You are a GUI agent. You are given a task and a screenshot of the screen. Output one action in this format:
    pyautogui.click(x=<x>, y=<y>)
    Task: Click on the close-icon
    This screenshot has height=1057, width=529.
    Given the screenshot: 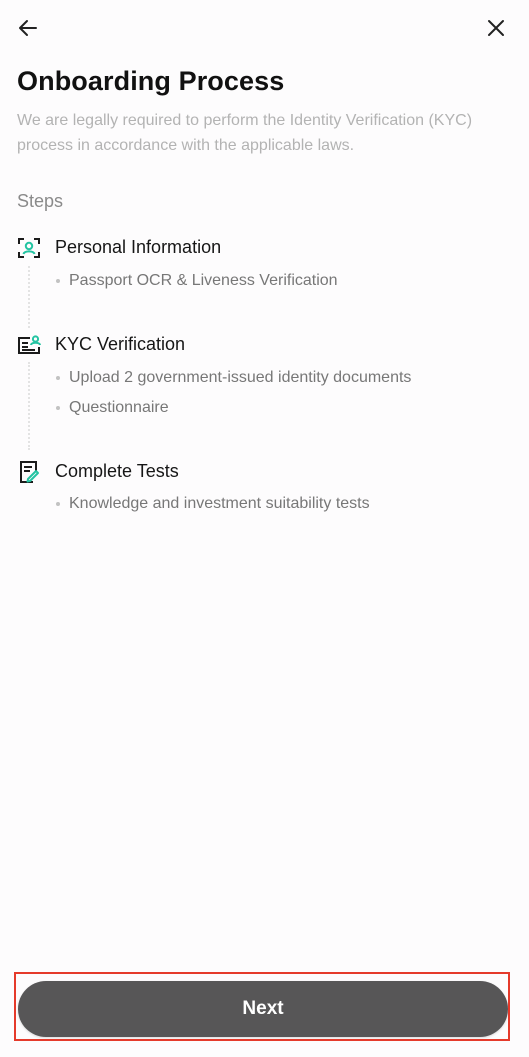 What is the action you would take?
    pyautogui.click(x=496, y=28)
    